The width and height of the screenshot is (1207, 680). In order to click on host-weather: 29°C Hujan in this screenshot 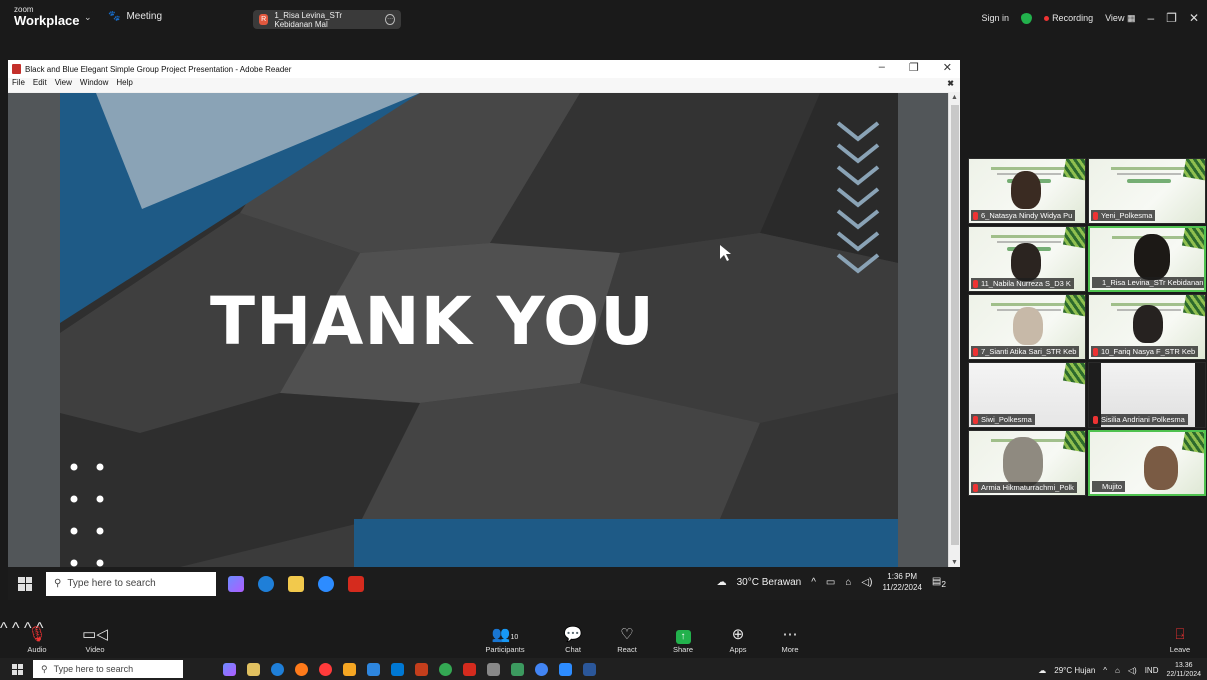, I will do `click(1074, 670)`.